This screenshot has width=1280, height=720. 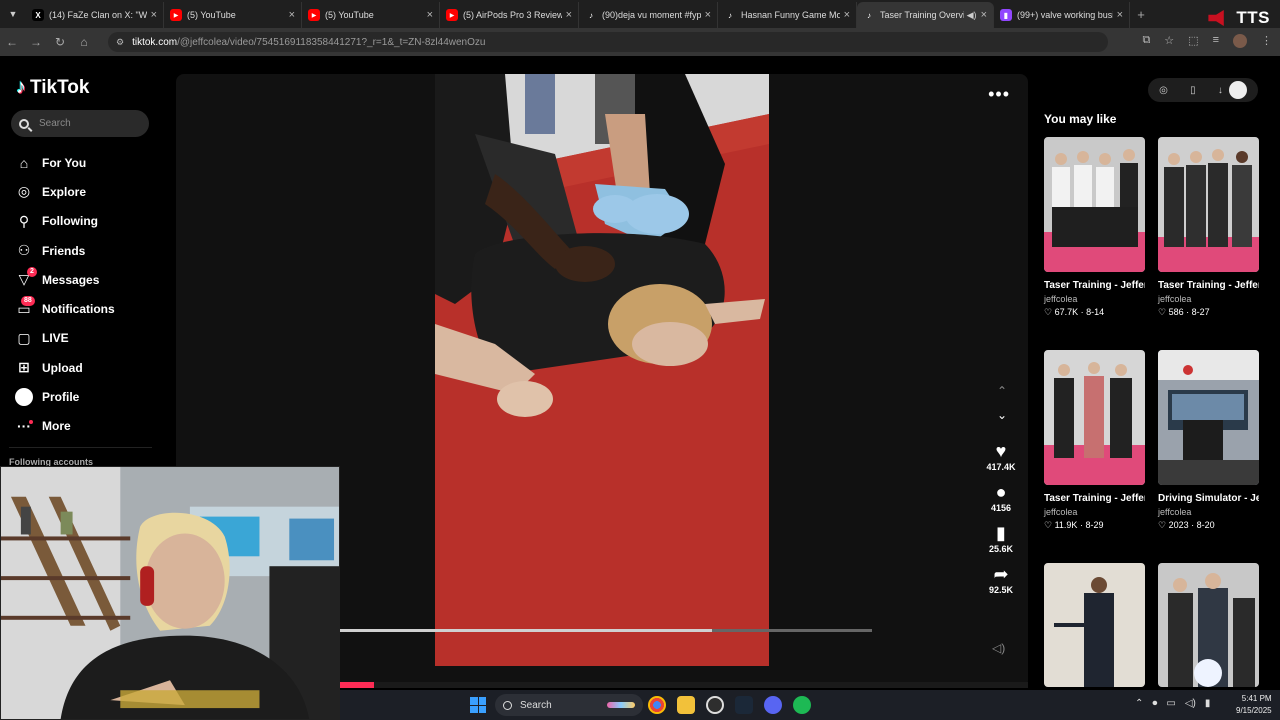 I want to click on file-explorer-icon, so click(x=686, y=705).